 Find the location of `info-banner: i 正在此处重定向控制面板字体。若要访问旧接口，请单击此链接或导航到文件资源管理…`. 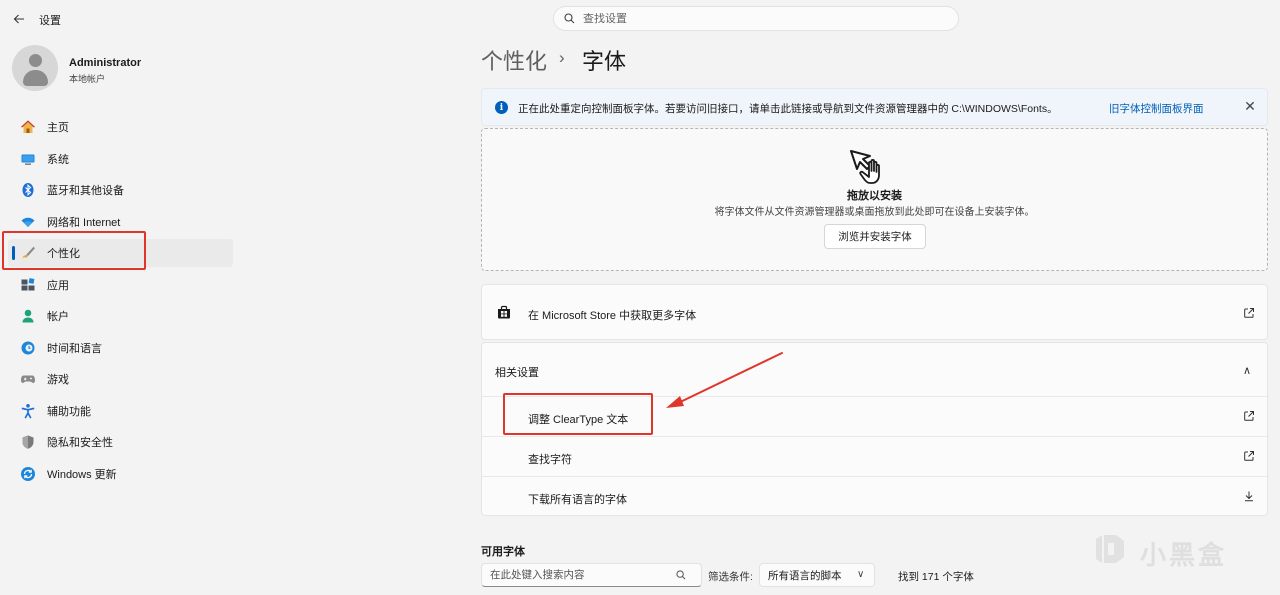

info-banner: i 正在此处重定向控制面板字体。若要访问旧接口，请单击此链接或导航到文件资源管理… is located at coordinates (874, 107).